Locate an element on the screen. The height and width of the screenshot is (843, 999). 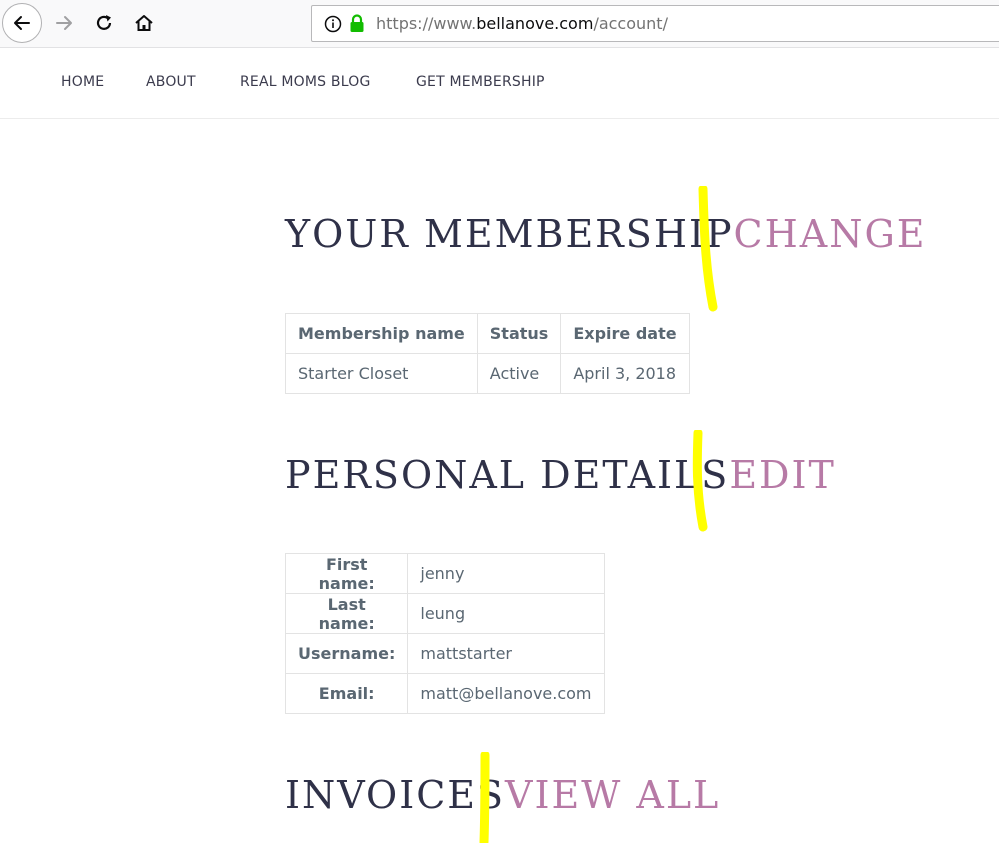
table-header-row: Membership name Status Expire date is located at coordinates (487, 333).